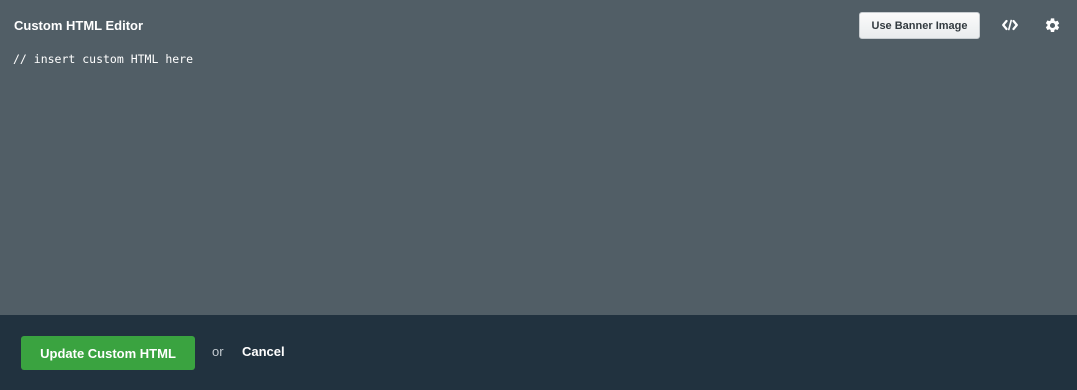 This screenshot has height=390, width=1077. What do you see at coordinates (263, 352) in the screenshot?
I see `cancel-link: Cancel` at bounding box center [263, 352].